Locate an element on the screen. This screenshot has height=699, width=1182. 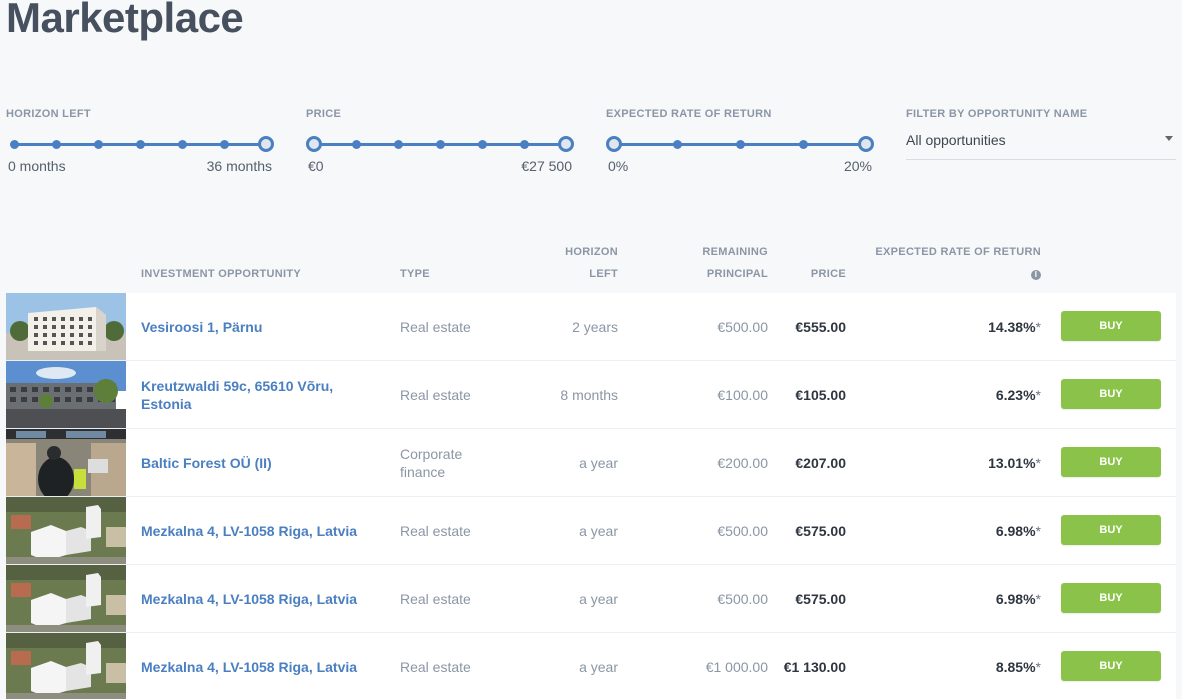
remaining-principal: €200.00 is located at coordinates (742, 462).